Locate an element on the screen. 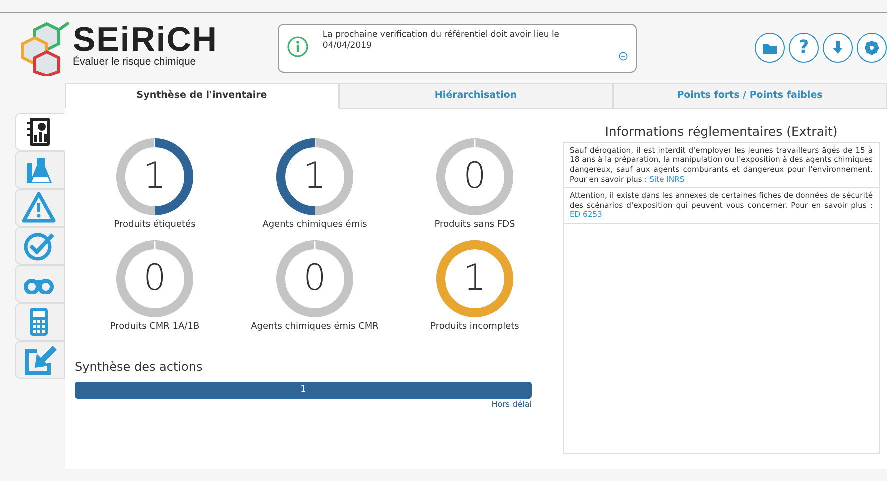  progress-caption: Hors délai is located at coordinates (511, 405).